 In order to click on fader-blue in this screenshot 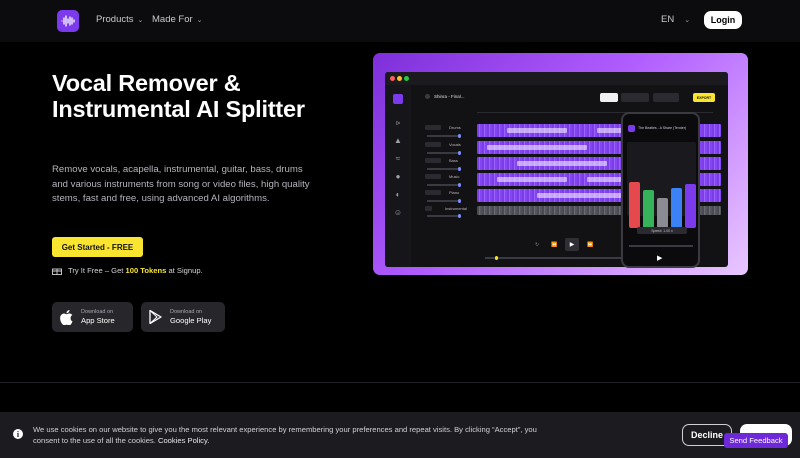, I will do `click(676, 208)`.